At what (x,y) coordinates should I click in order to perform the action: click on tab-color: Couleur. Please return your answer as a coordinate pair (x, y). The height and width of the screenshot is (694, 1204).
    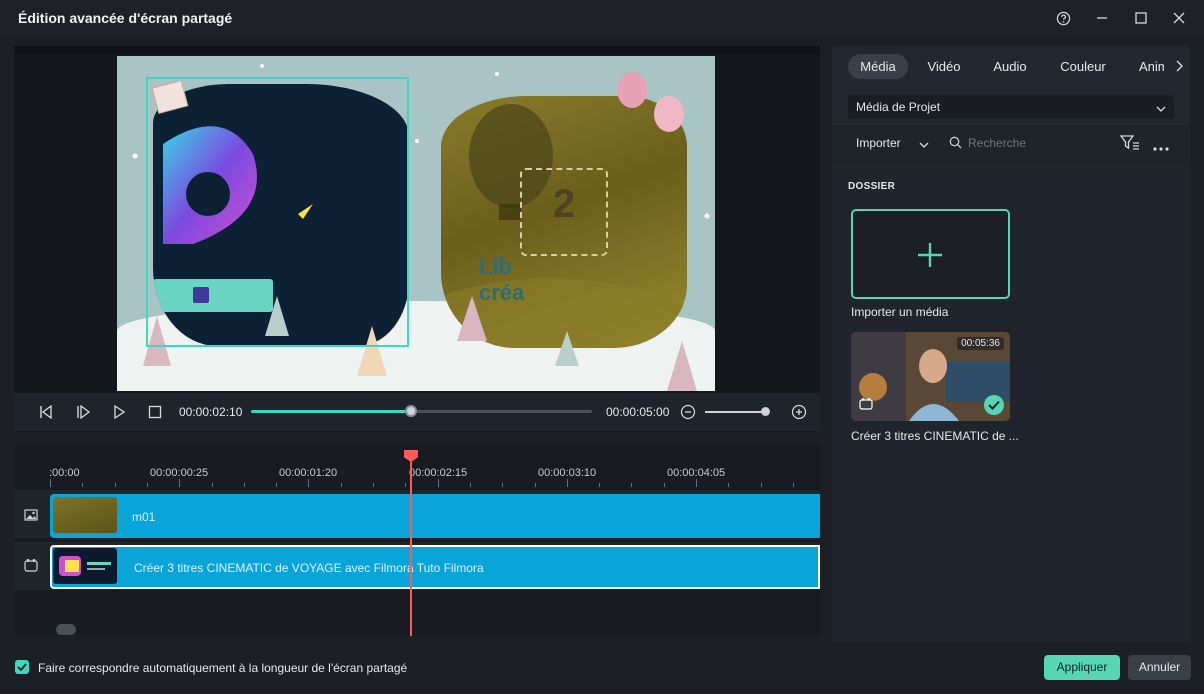
    Looking at the image, I should click on (1083, 66).